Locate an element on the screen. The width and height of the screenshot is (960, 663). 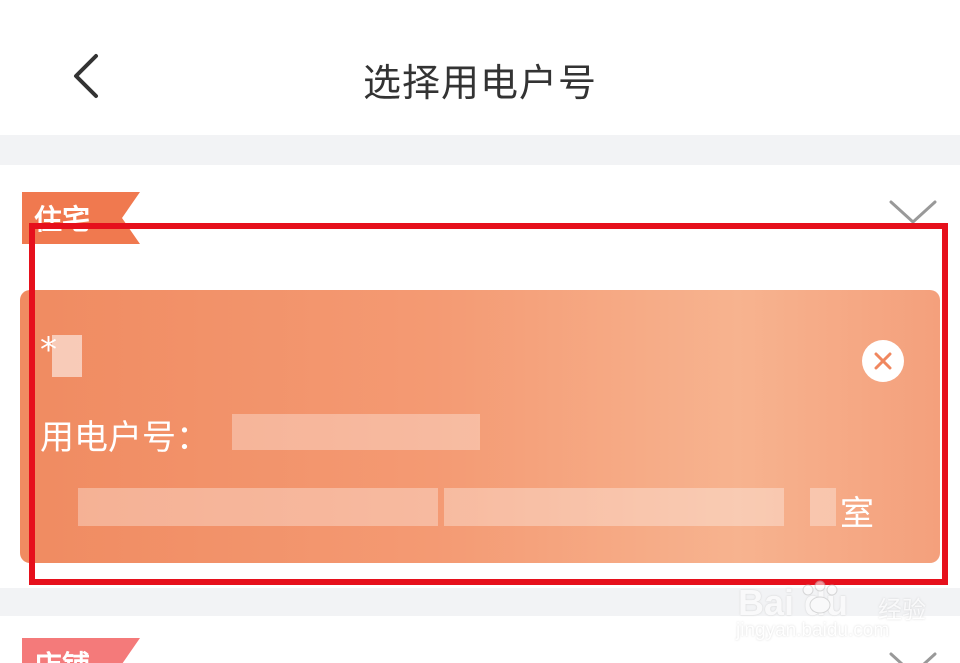
address-suffix: 室 is located at coordinates (857, 514).